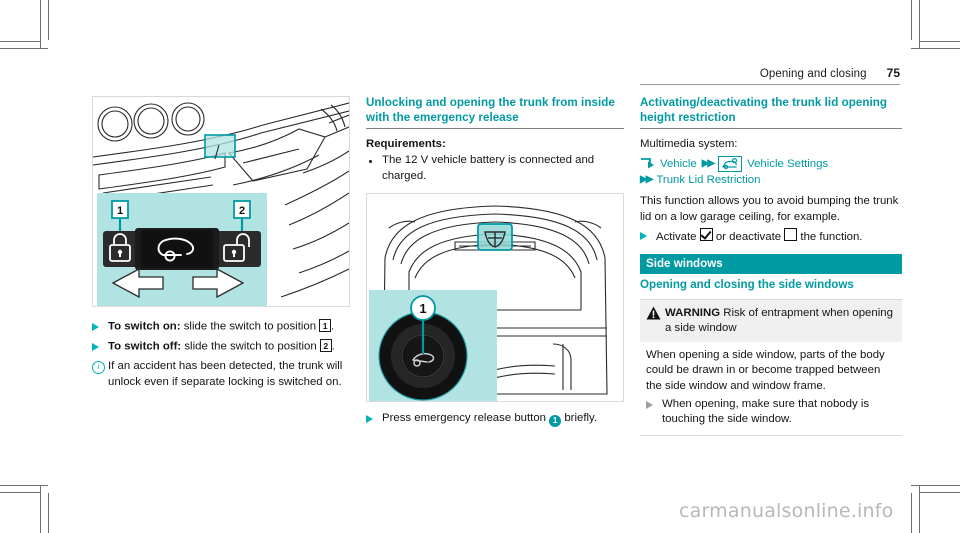 The width and height of the screenshot is (960, 533). Describe the element at coordinates (791, 234) in the screenshot. I see `unchecked-checkbox-icon` at that location.